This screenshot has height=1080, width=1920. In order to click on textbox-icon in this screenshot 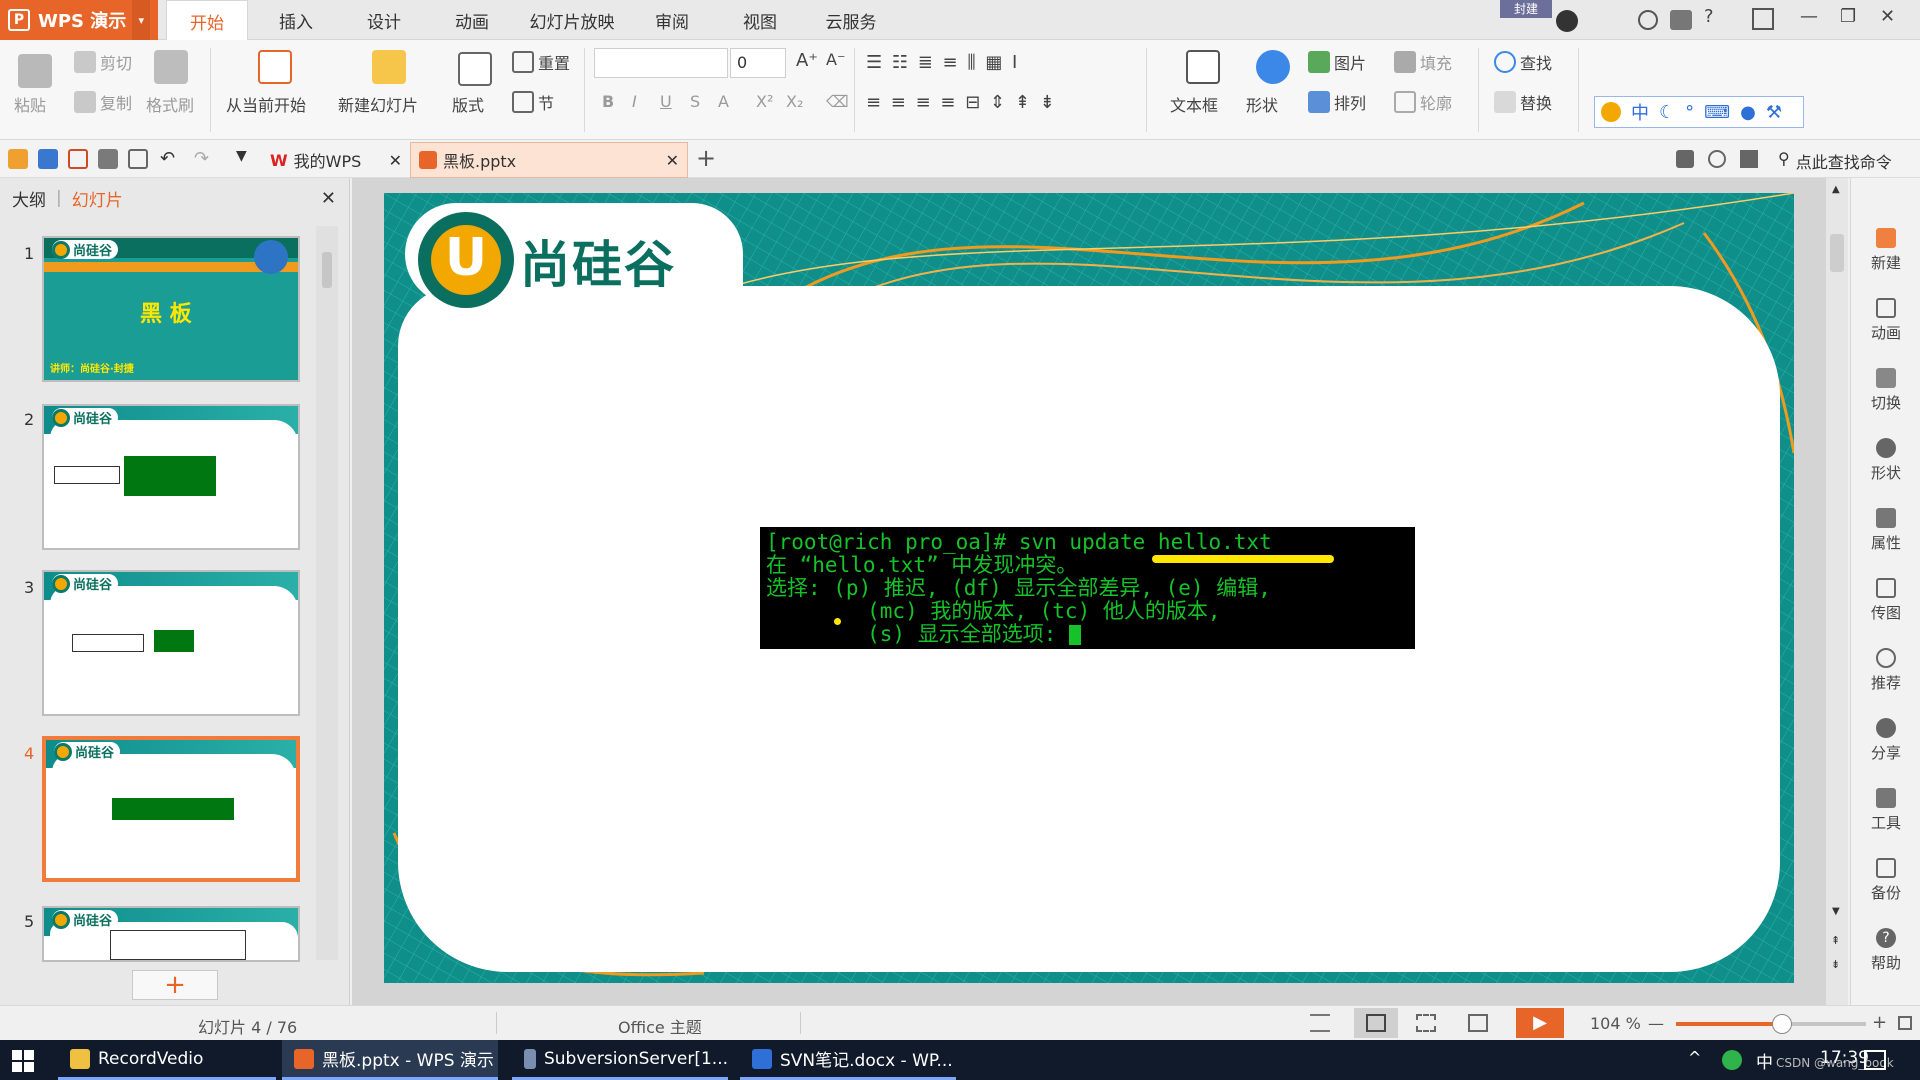, I will do `click(1203, 67)`.